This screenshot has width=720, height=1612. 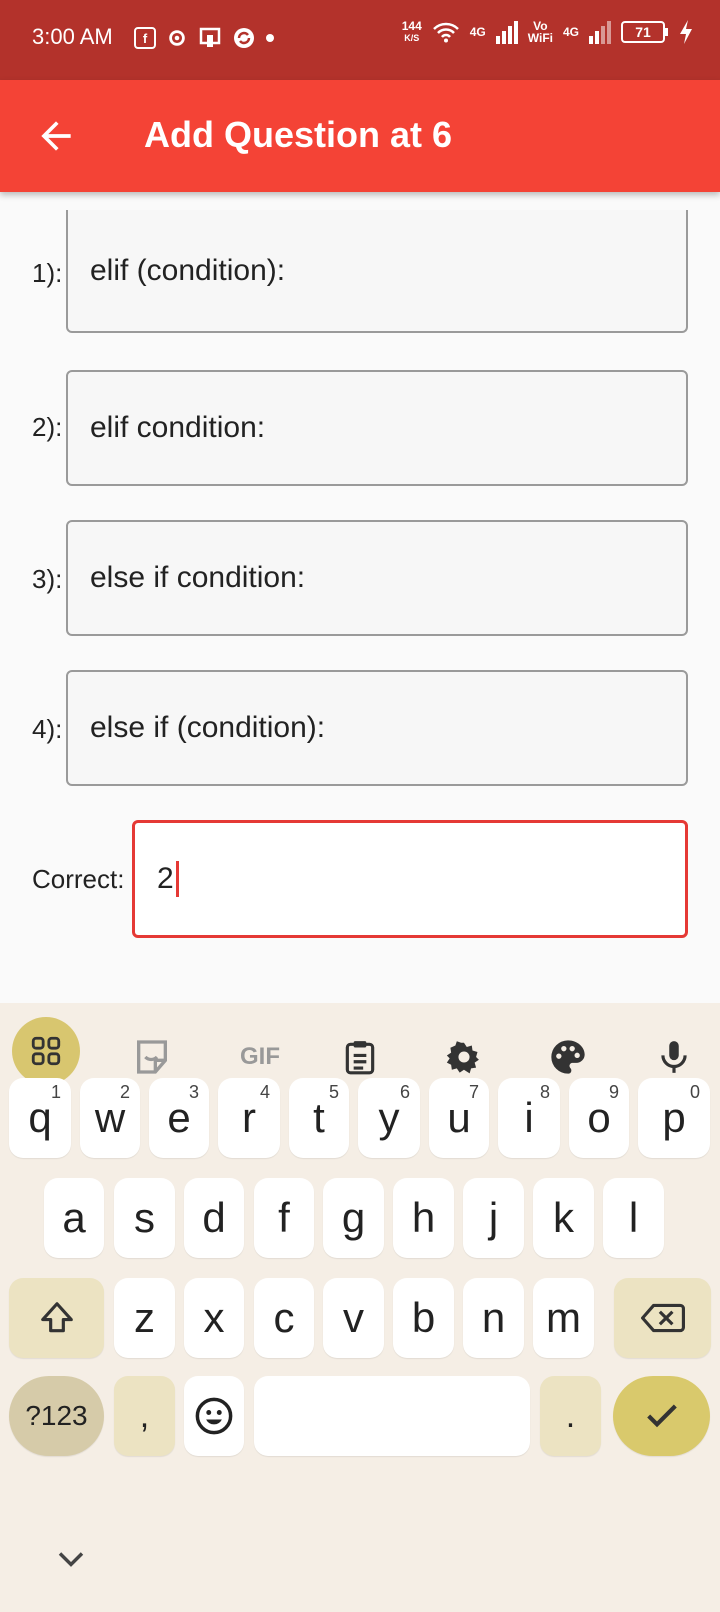 I want to click on key-label: r, so click(x=249, y=1117).